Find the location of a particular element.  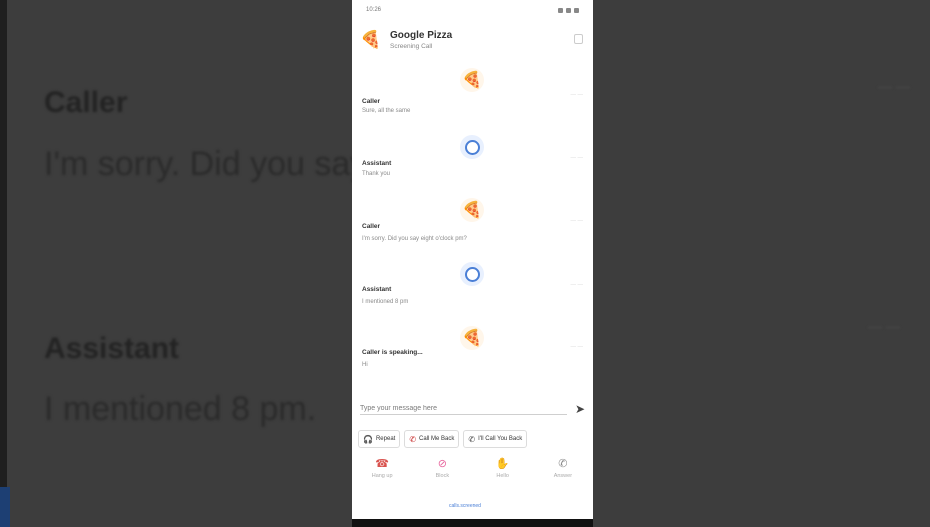

hangup-icon: ☎ is located at coordinates (382, 463).